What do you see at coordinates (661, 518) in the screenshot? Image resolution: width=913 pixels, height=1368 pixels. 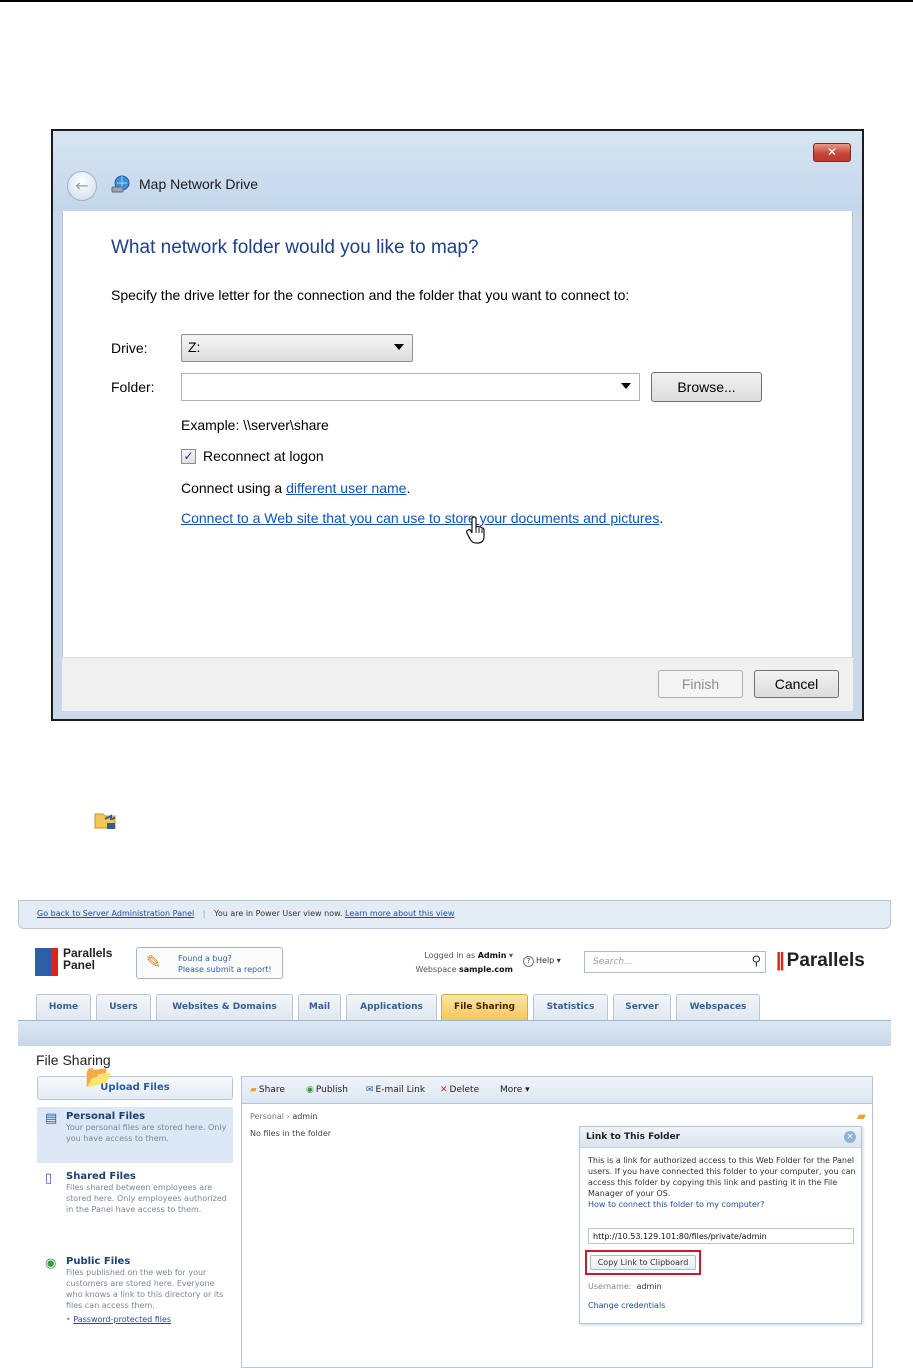 I see `web-site-suffix: .` at bounding box center [661, 518].